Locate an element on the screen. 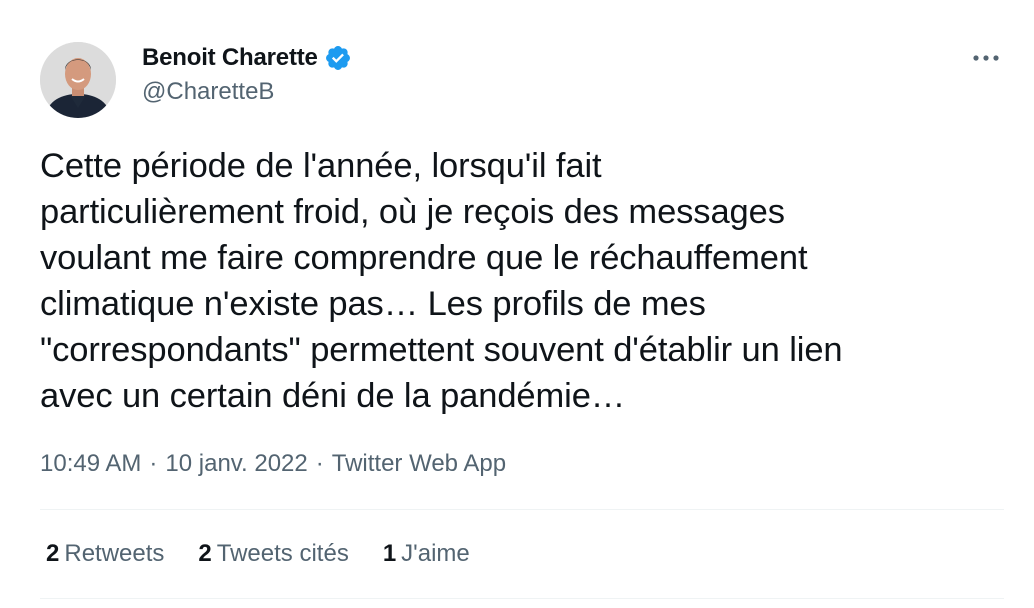 This screenshot has height=608, width=1034. tweet-date-link: 10 janv. 2022 is located at coordinates (236, 464).